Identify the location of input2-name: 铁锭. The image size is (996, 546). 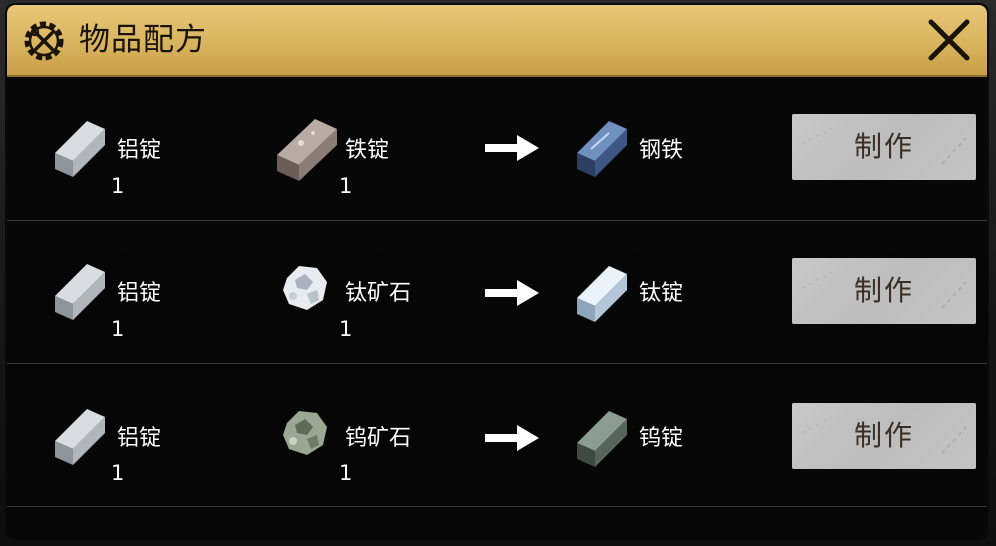
(367, 150).